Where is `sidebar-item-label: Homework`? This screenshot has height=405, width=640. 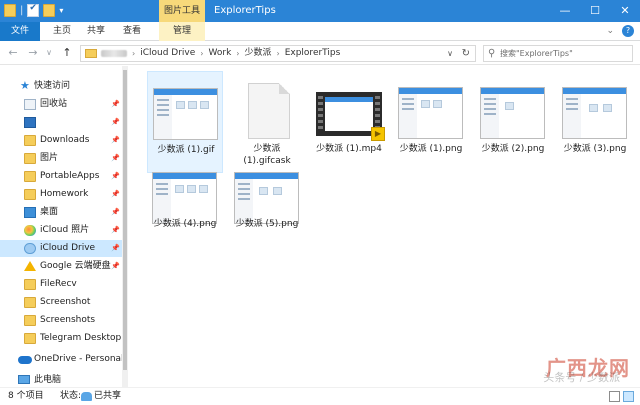 sidebar-item-label: Homework is located at coordinates (64, 194).